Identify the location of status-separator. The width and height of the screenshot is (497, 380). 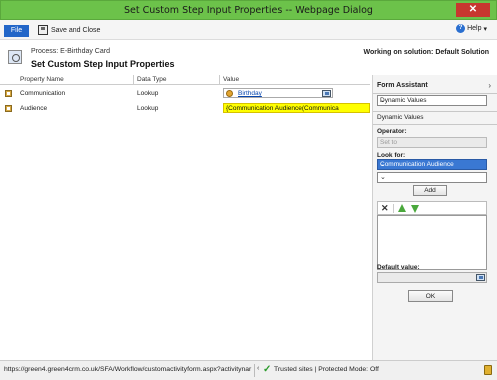
(254, 370).